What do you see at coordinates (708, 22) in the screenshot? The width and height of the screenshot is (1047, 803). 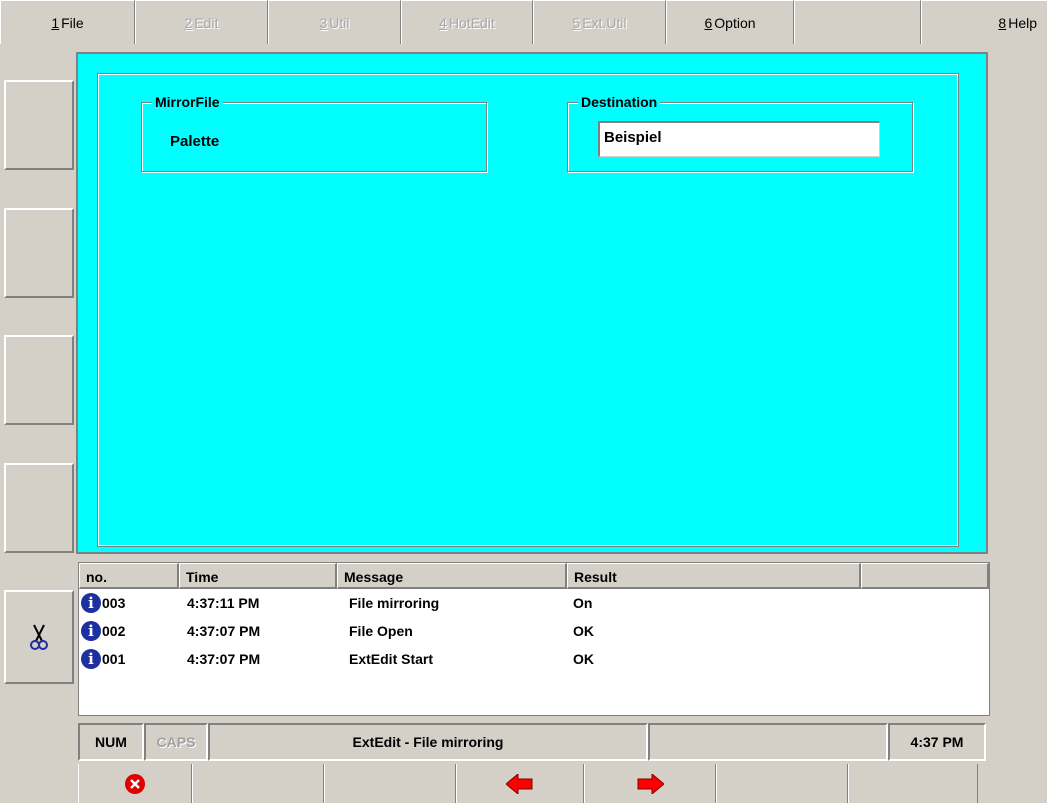 I see `menu-option-number: 6` at bounding box center [708, 22].